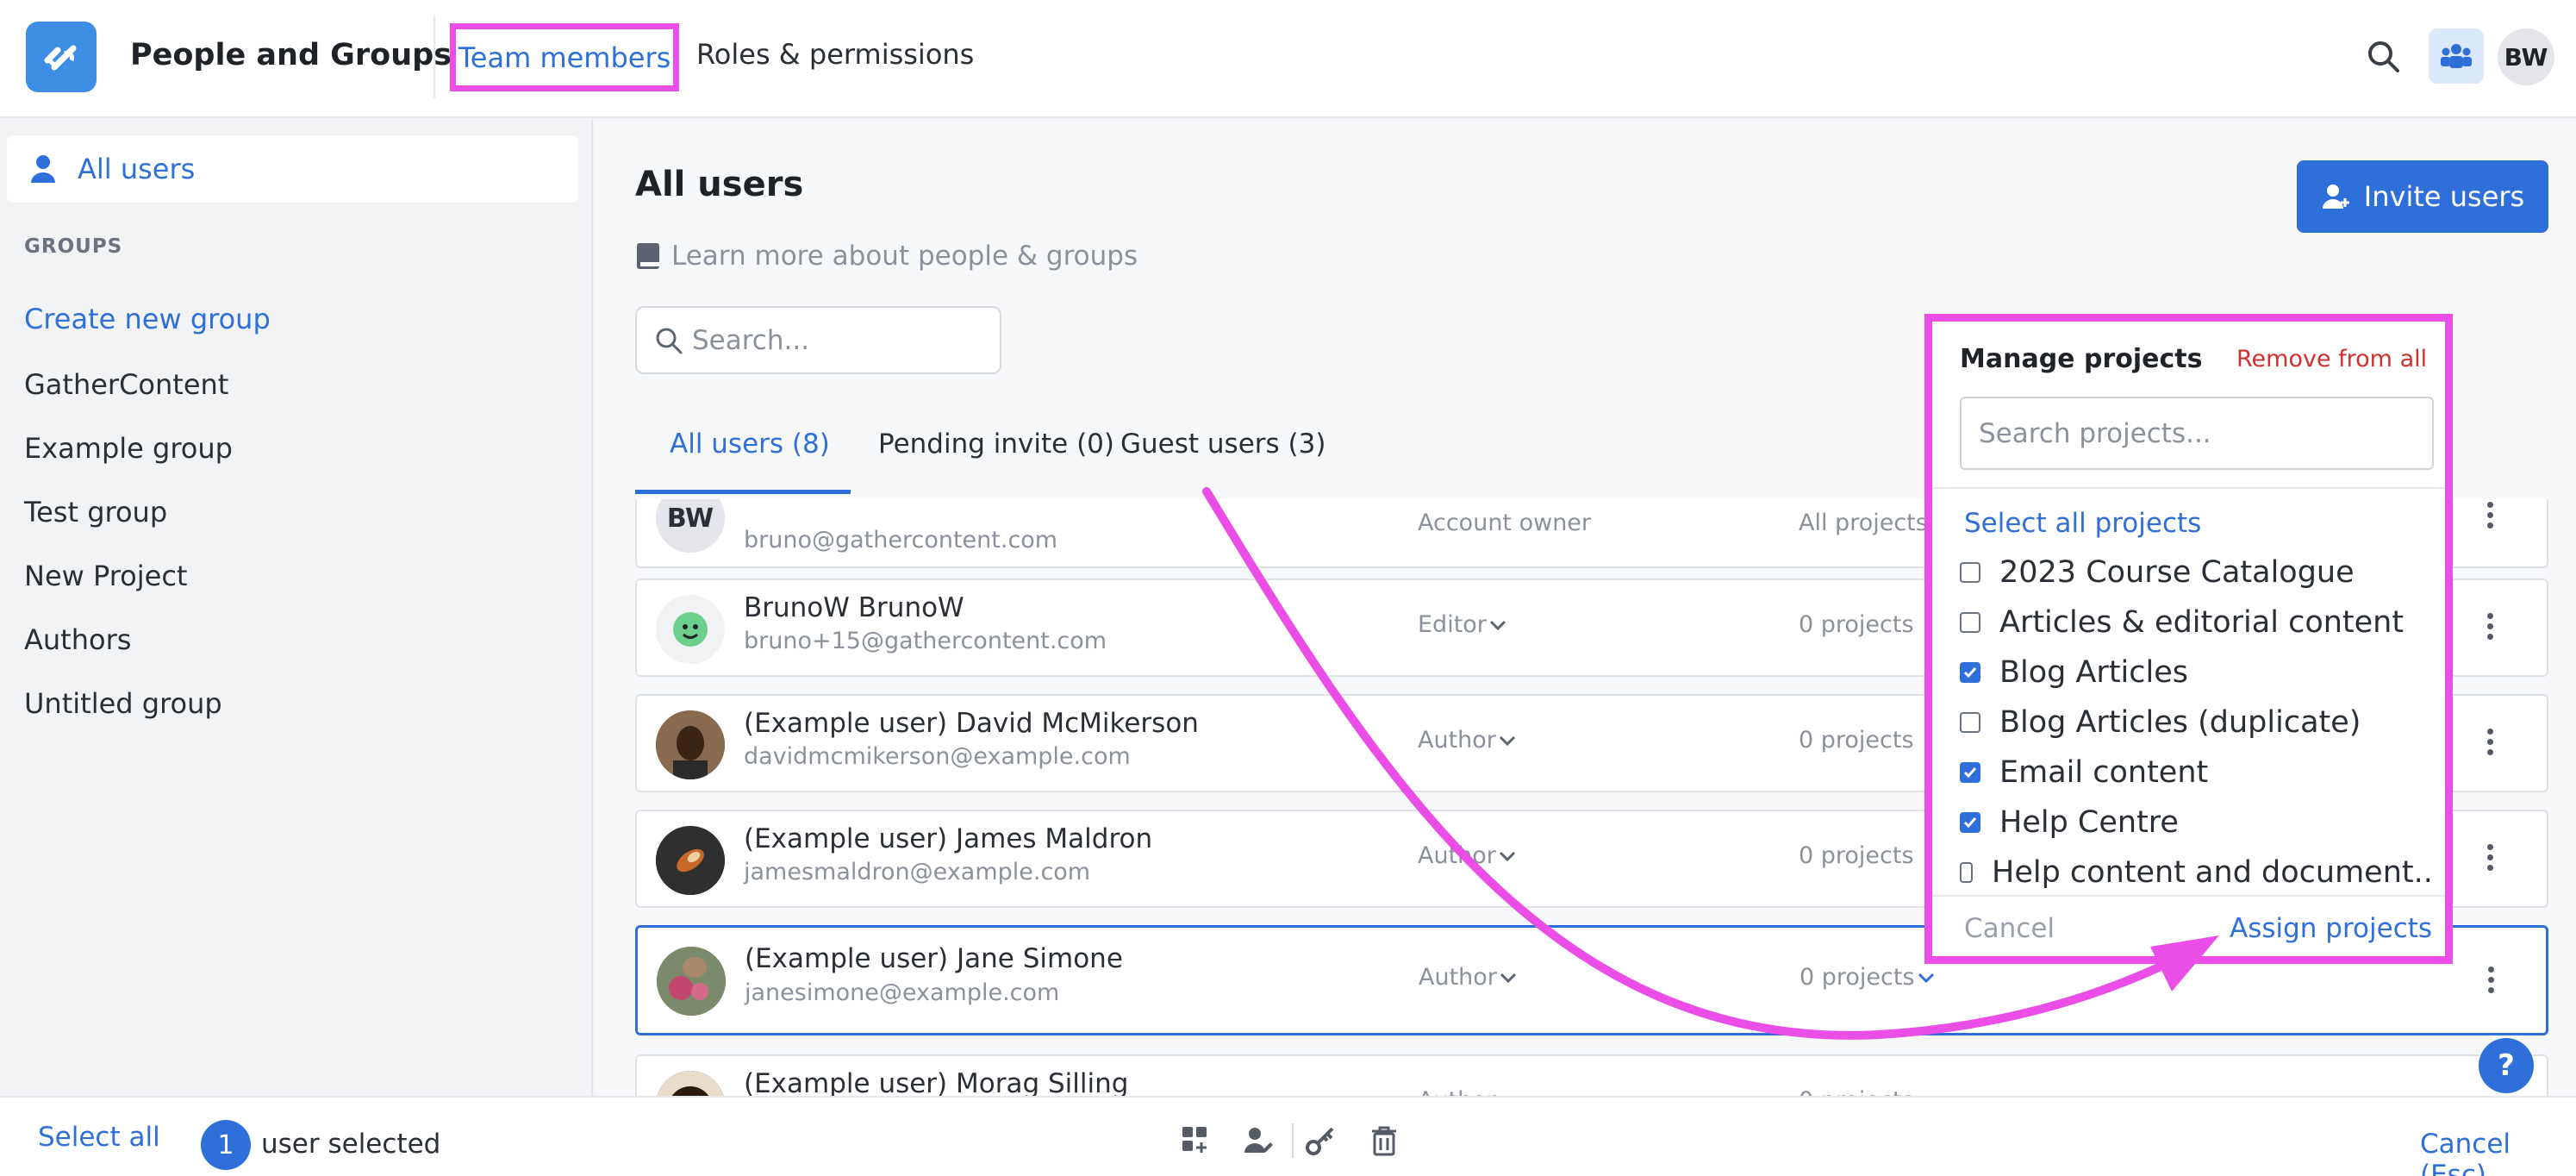  I want to click on invite-users-label: Invite users, so click(2444, 197).